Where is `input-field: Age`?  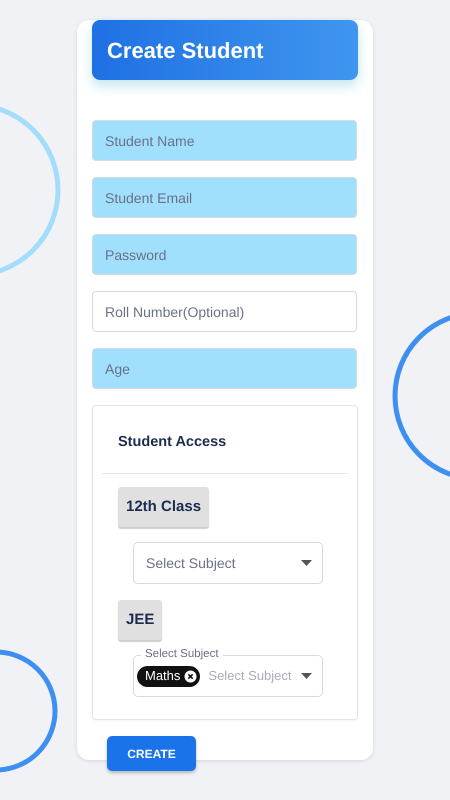 input-field: Age is located at coordinates (224, 368).